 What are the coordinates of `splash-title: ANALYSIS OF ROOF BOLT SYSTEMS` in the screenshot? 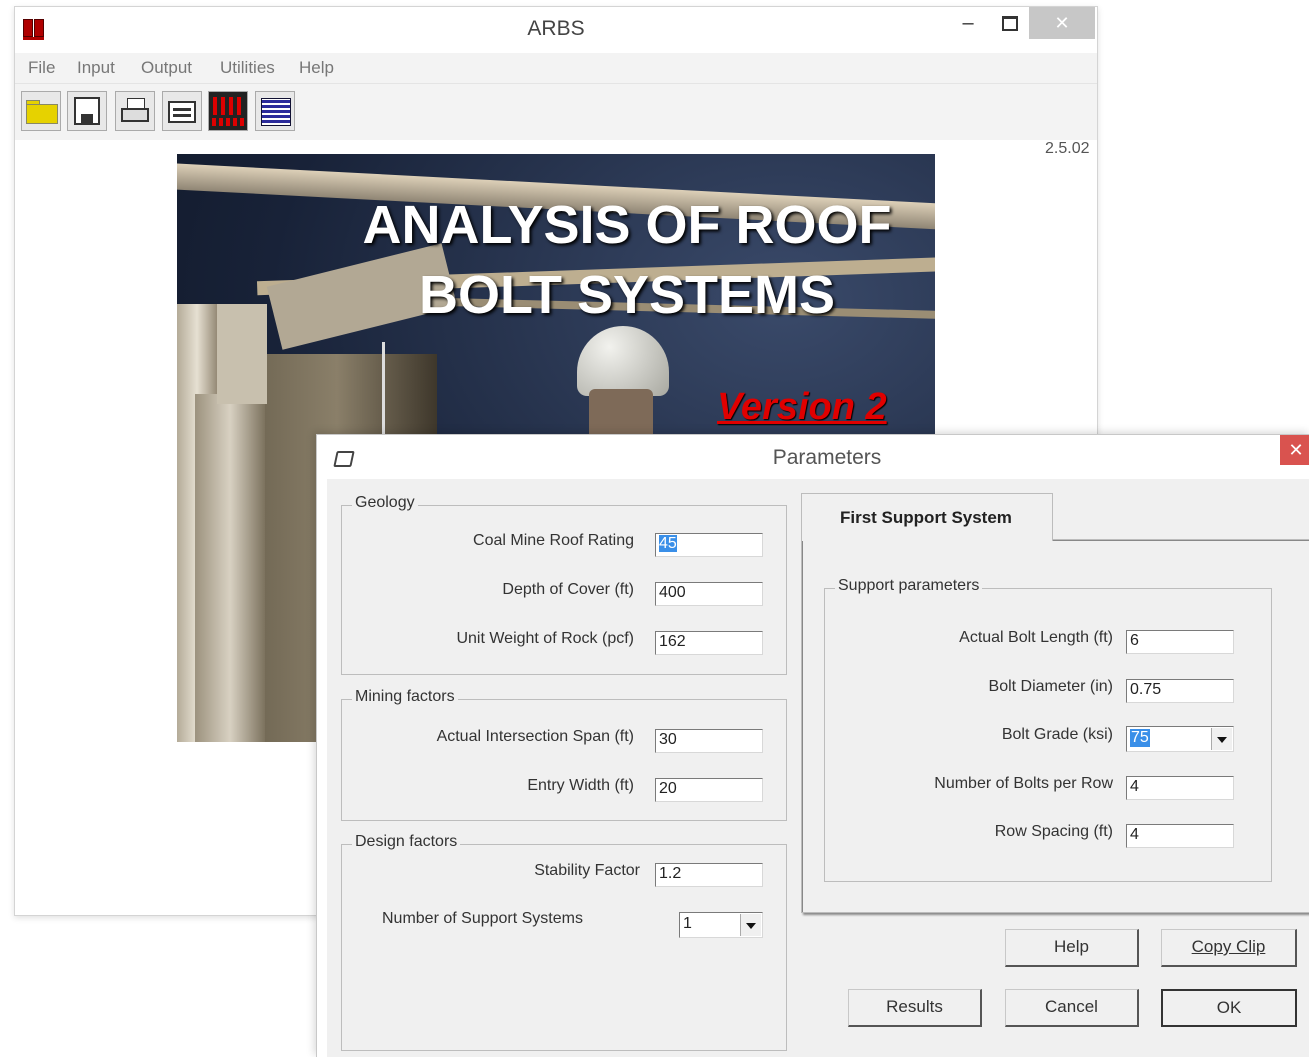 It's located at (627, 260).